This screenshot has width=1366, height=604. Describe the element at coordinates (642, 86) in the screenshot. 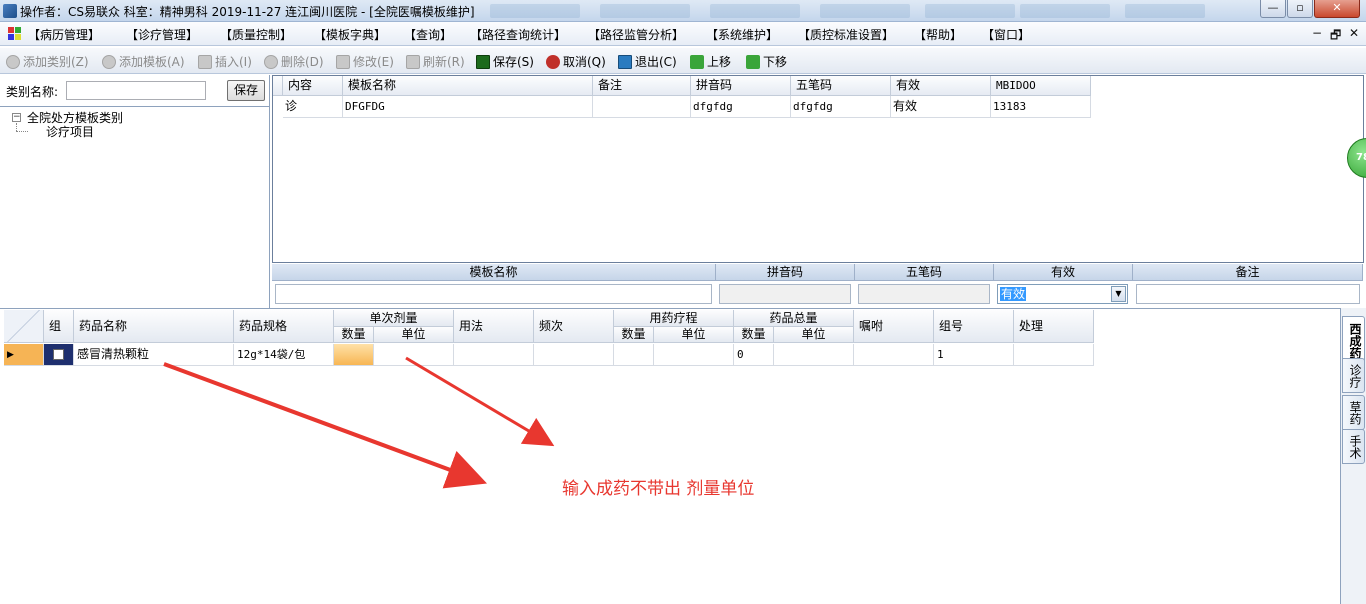

I see `column-header-remark: 备注` at that location.